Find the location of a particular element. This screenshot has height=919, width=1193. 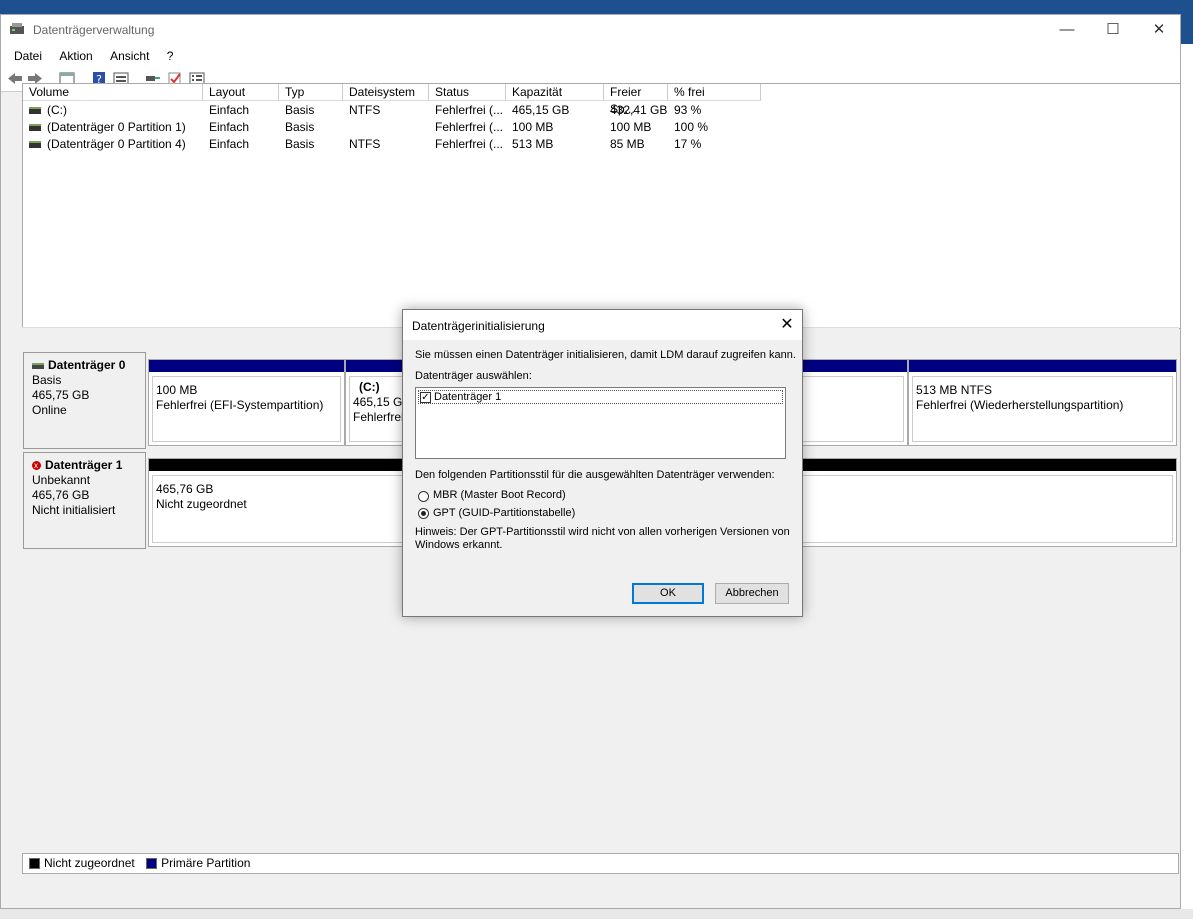

column-status: Status is located at coordinates (467, 92).